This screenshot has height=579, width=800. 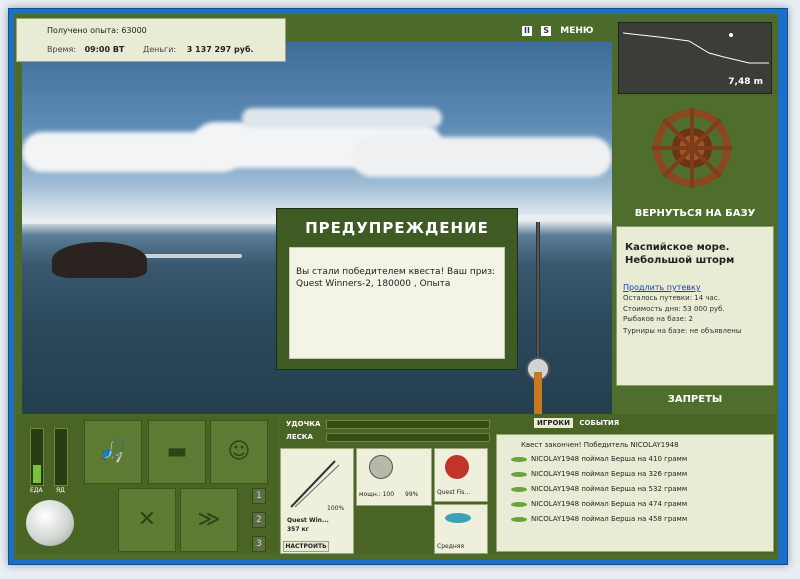 I want to click on pause-button: II, so click(x=527, y=31).